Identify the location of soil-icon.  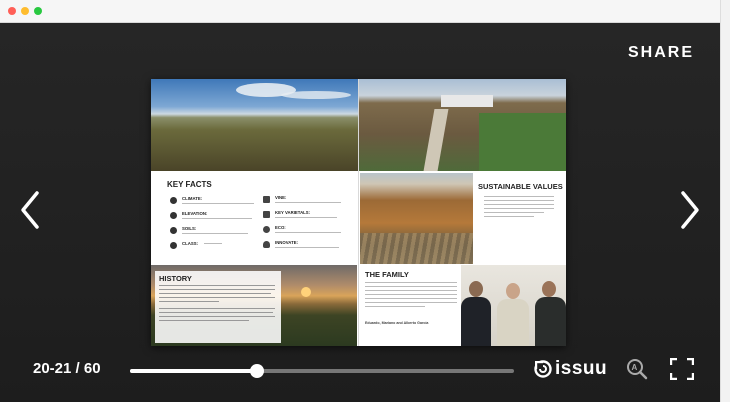
(173, 230).